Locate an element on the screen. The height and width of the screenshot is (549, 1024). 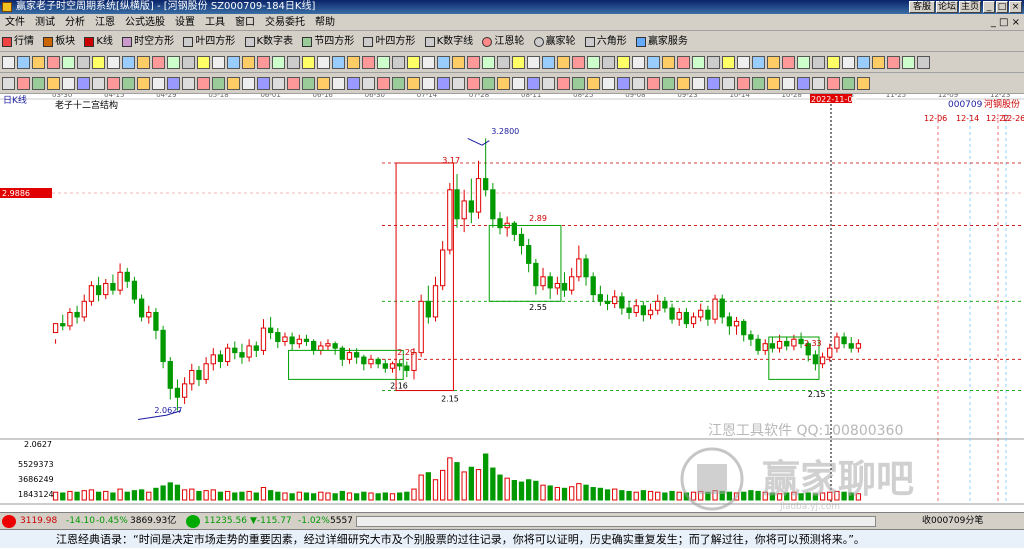
tool-winner-service: 赢家服务 is located at coordinates (661, 41).